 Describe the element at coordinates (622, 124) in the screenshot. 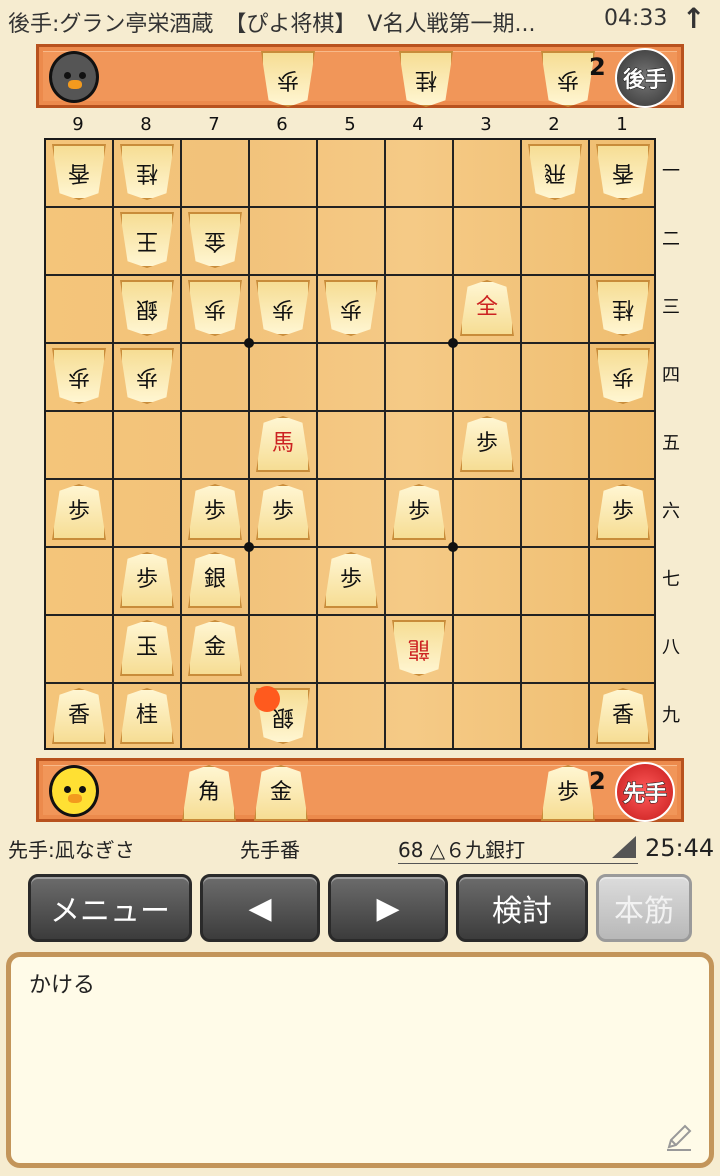

I see `file-label: 1` at that location.